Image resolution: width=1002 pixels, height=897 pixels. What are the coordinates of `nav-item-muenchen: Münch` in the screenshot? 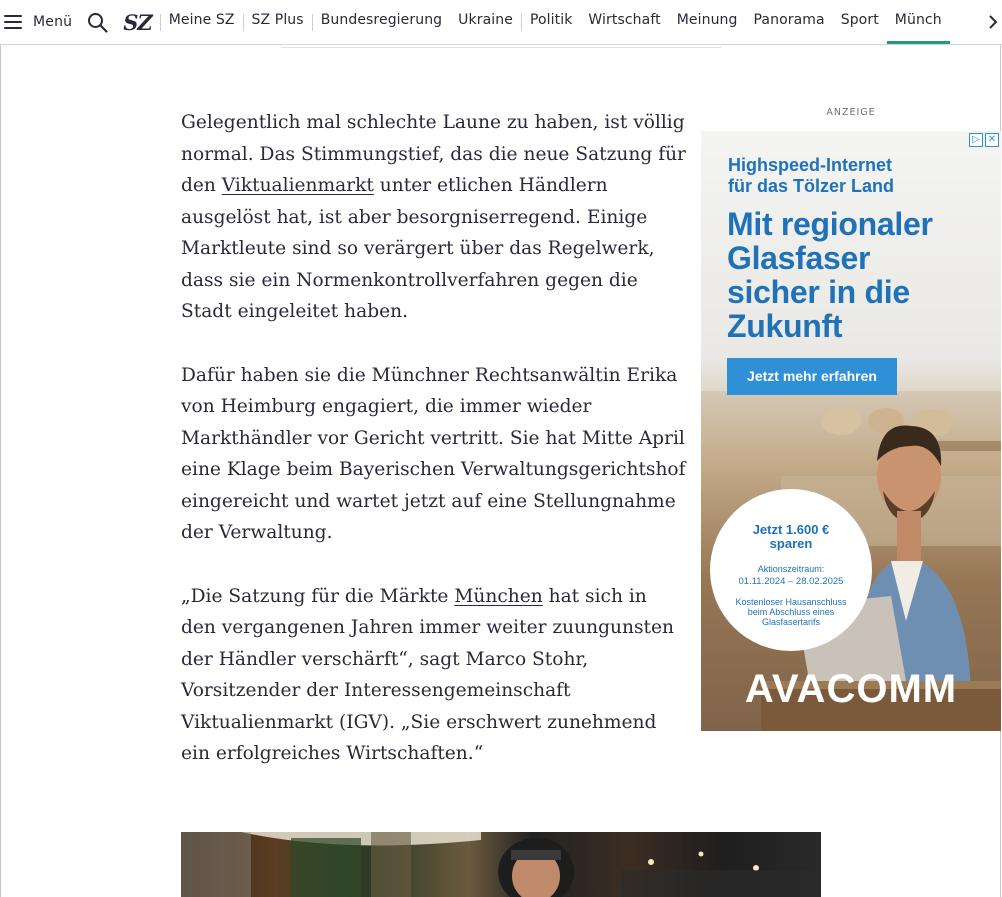 It's located at (918, 22).